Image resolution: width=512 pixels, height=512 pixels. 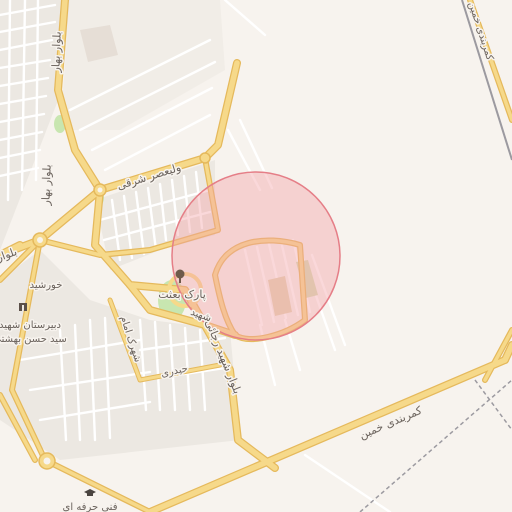 What do you see at coordinates (40, 240) in the screenshot?
I see `roundabout-west-center` at bounding box center [40, 240].